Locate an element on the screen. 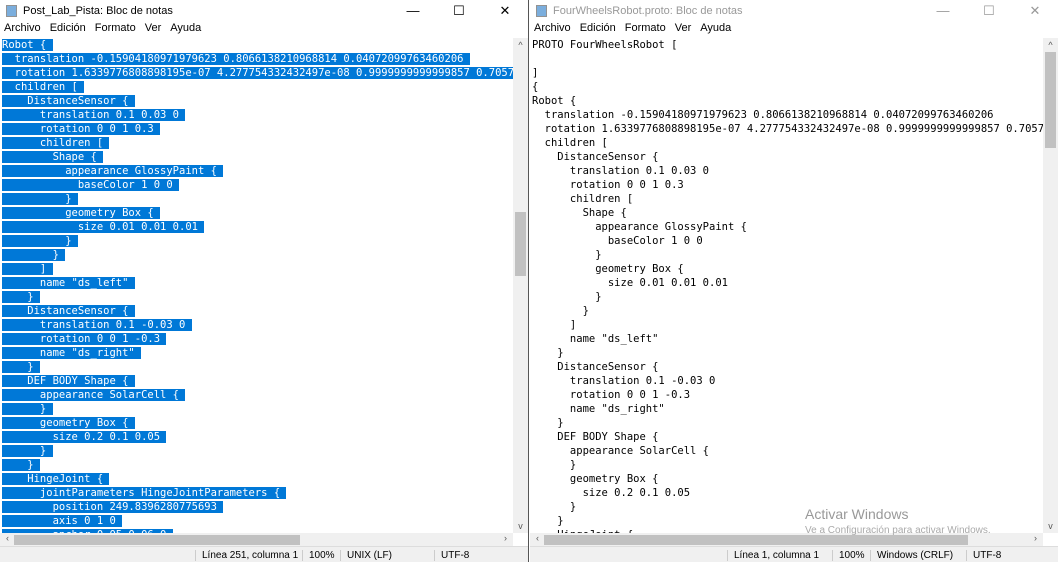  line-text: appearance GlossyPaint { is located at coordinates (113, 171).